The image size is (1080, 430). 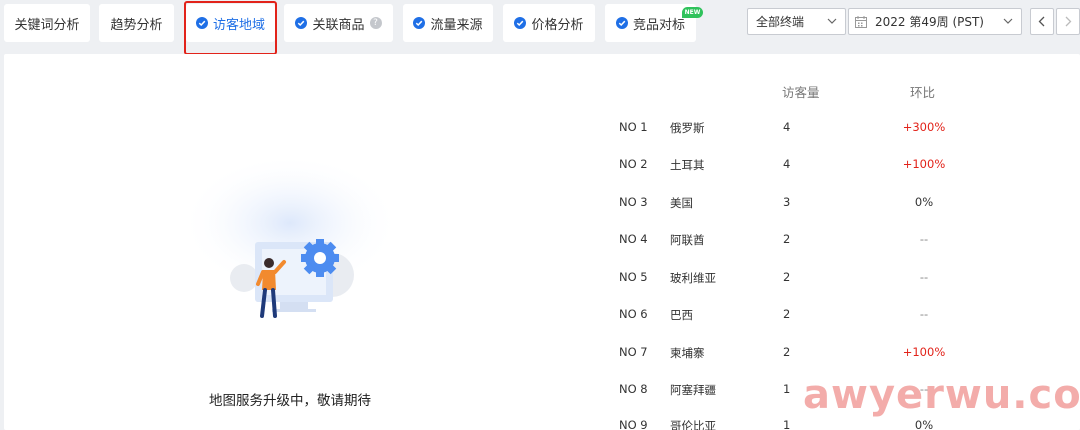 I want to click on table-row: NO 5 玻利维亚 2 --, so click(x=540, y=280).